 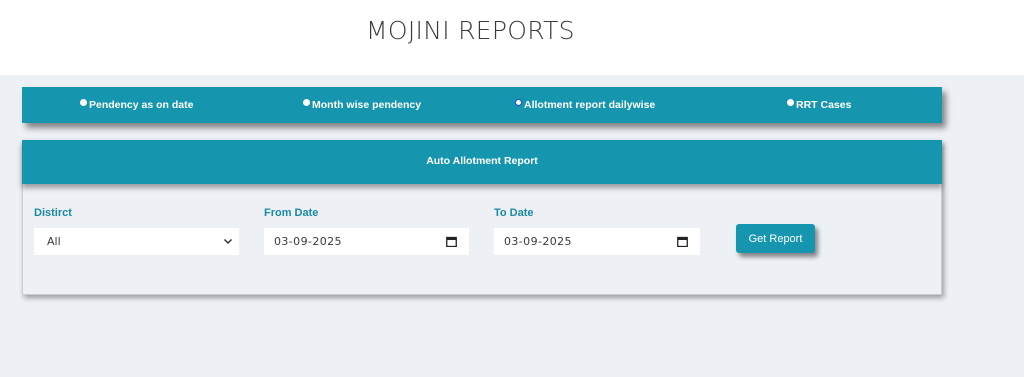 I want to click on report-card-header: Auto Allotment Report, so click(x=482, y=162).